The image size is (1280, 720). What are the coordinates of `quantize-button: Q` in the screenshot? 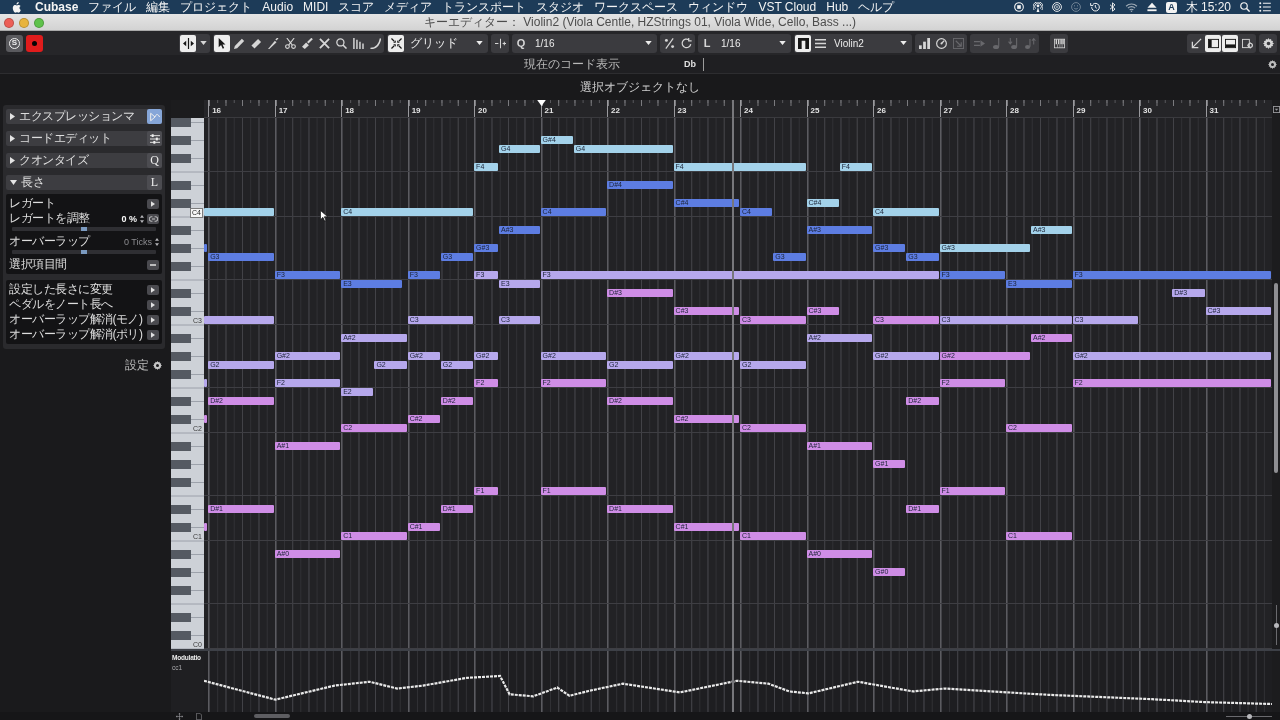 It's located at (521, 43).